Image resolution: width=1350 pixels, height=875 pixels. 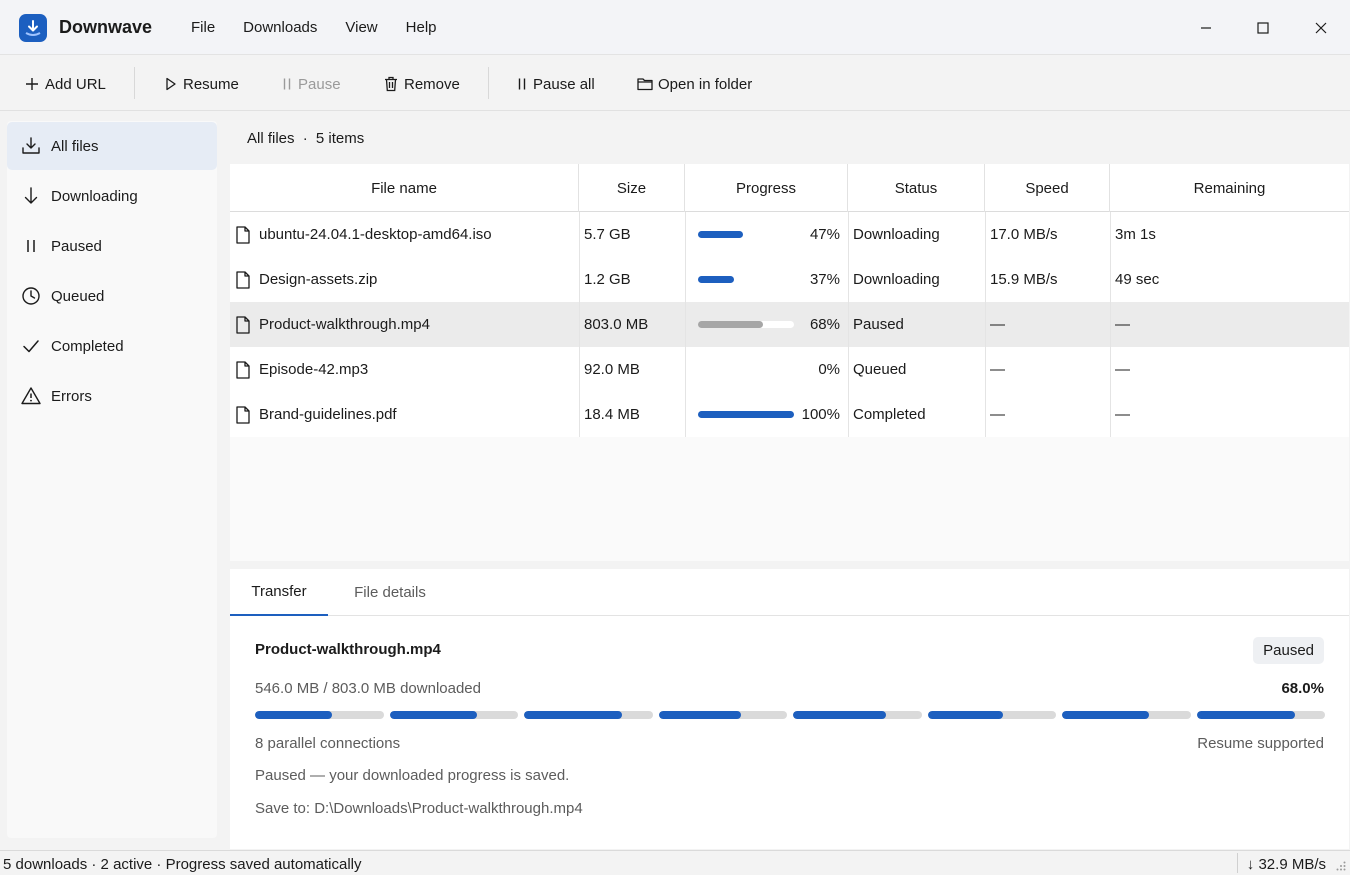 What do you see at coordinates (112, 146) in the screenshot?
I see `sidebar-item-all-files: All files` at bounding box center [112, 146].